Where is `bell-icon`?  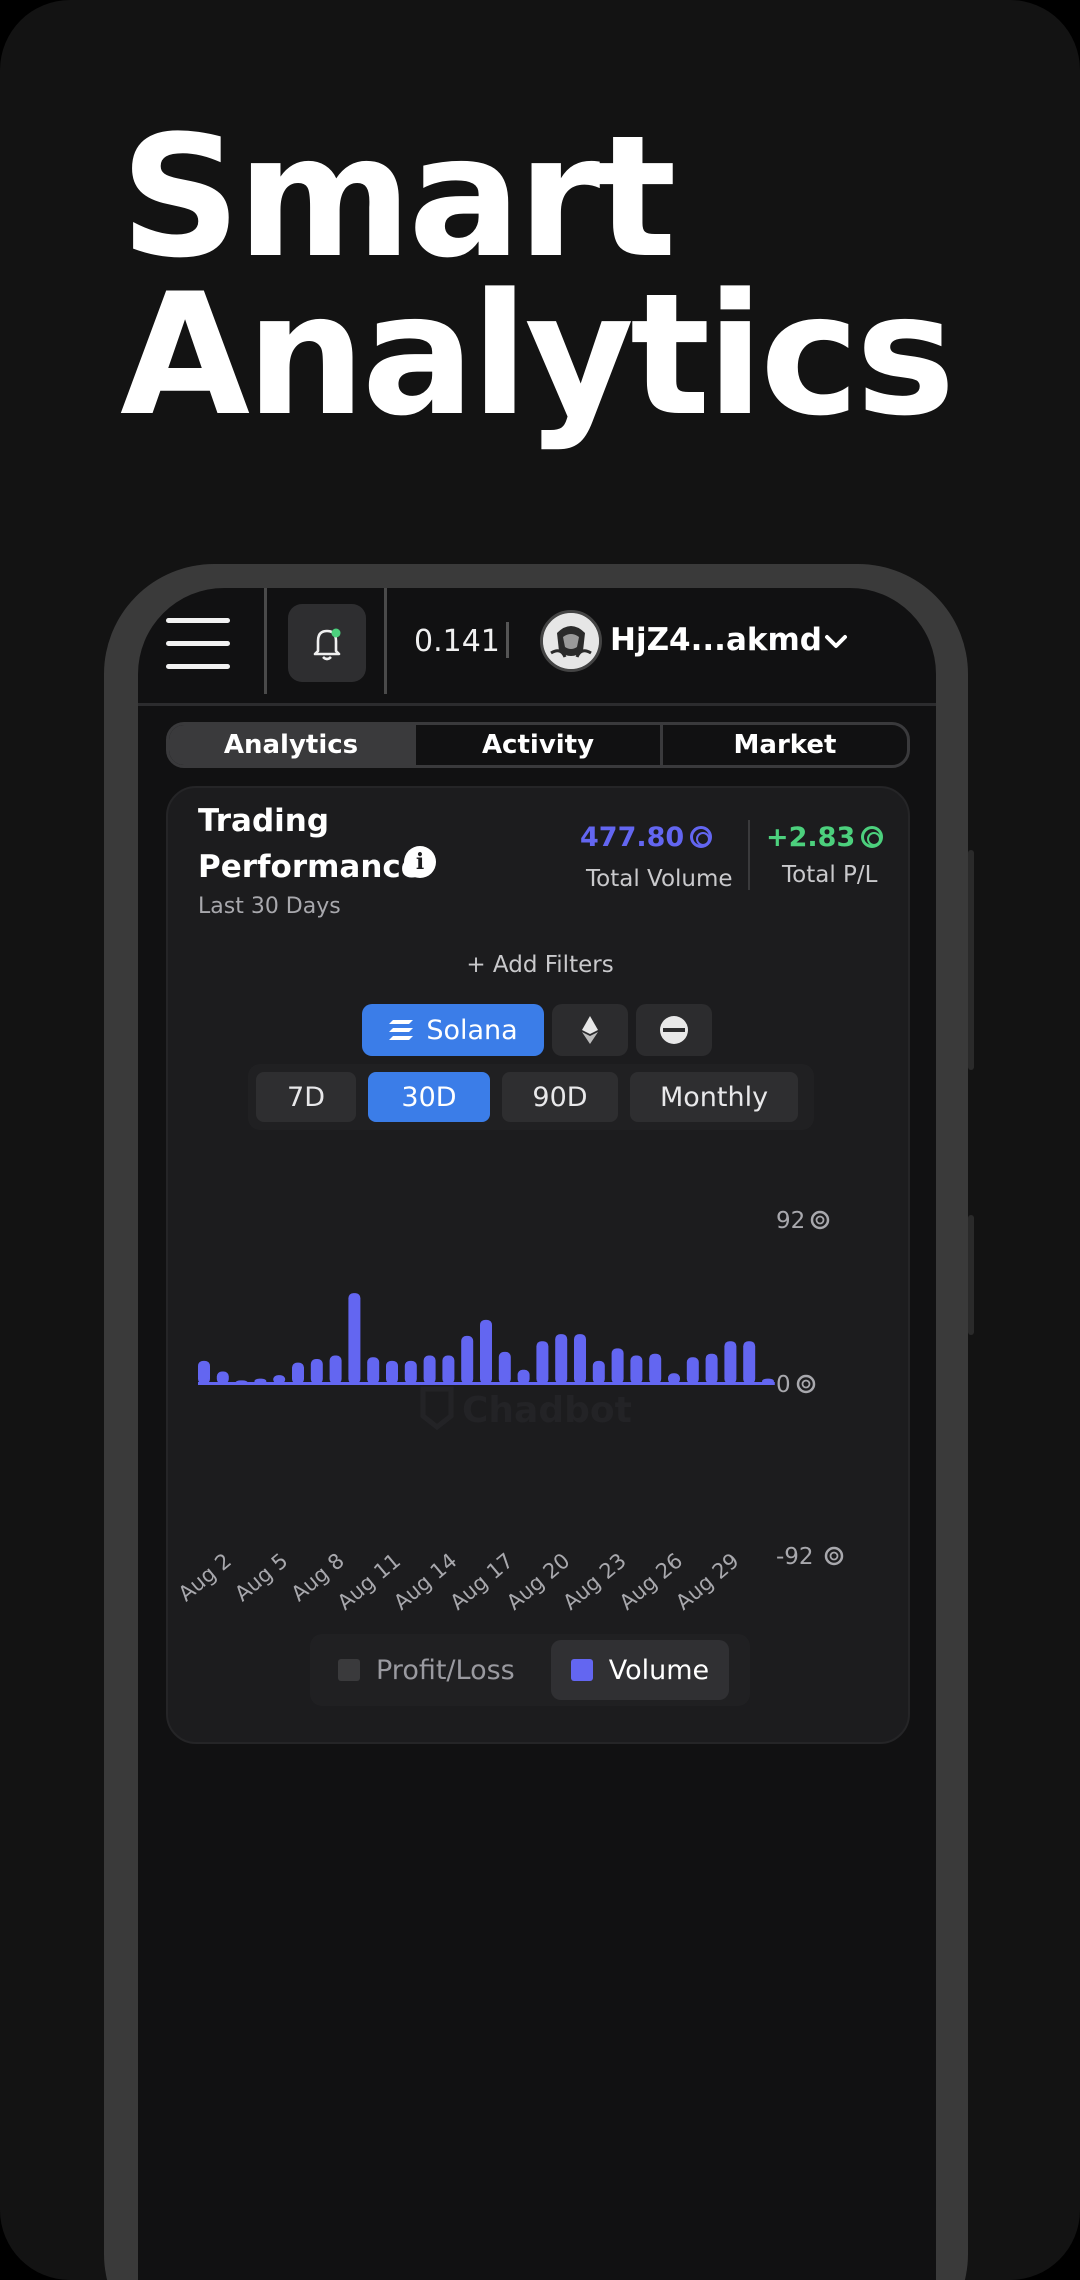
bell-icon is located at coordinates (327, 644).